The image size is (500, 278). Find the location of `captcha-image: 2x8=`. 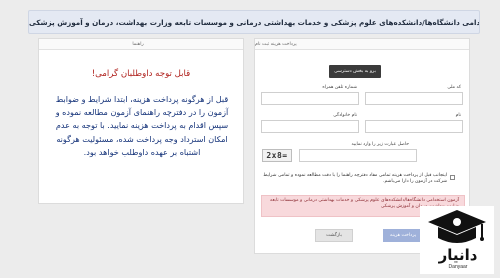

captcha-image: 2x8= is located at coordinates (277, 155).